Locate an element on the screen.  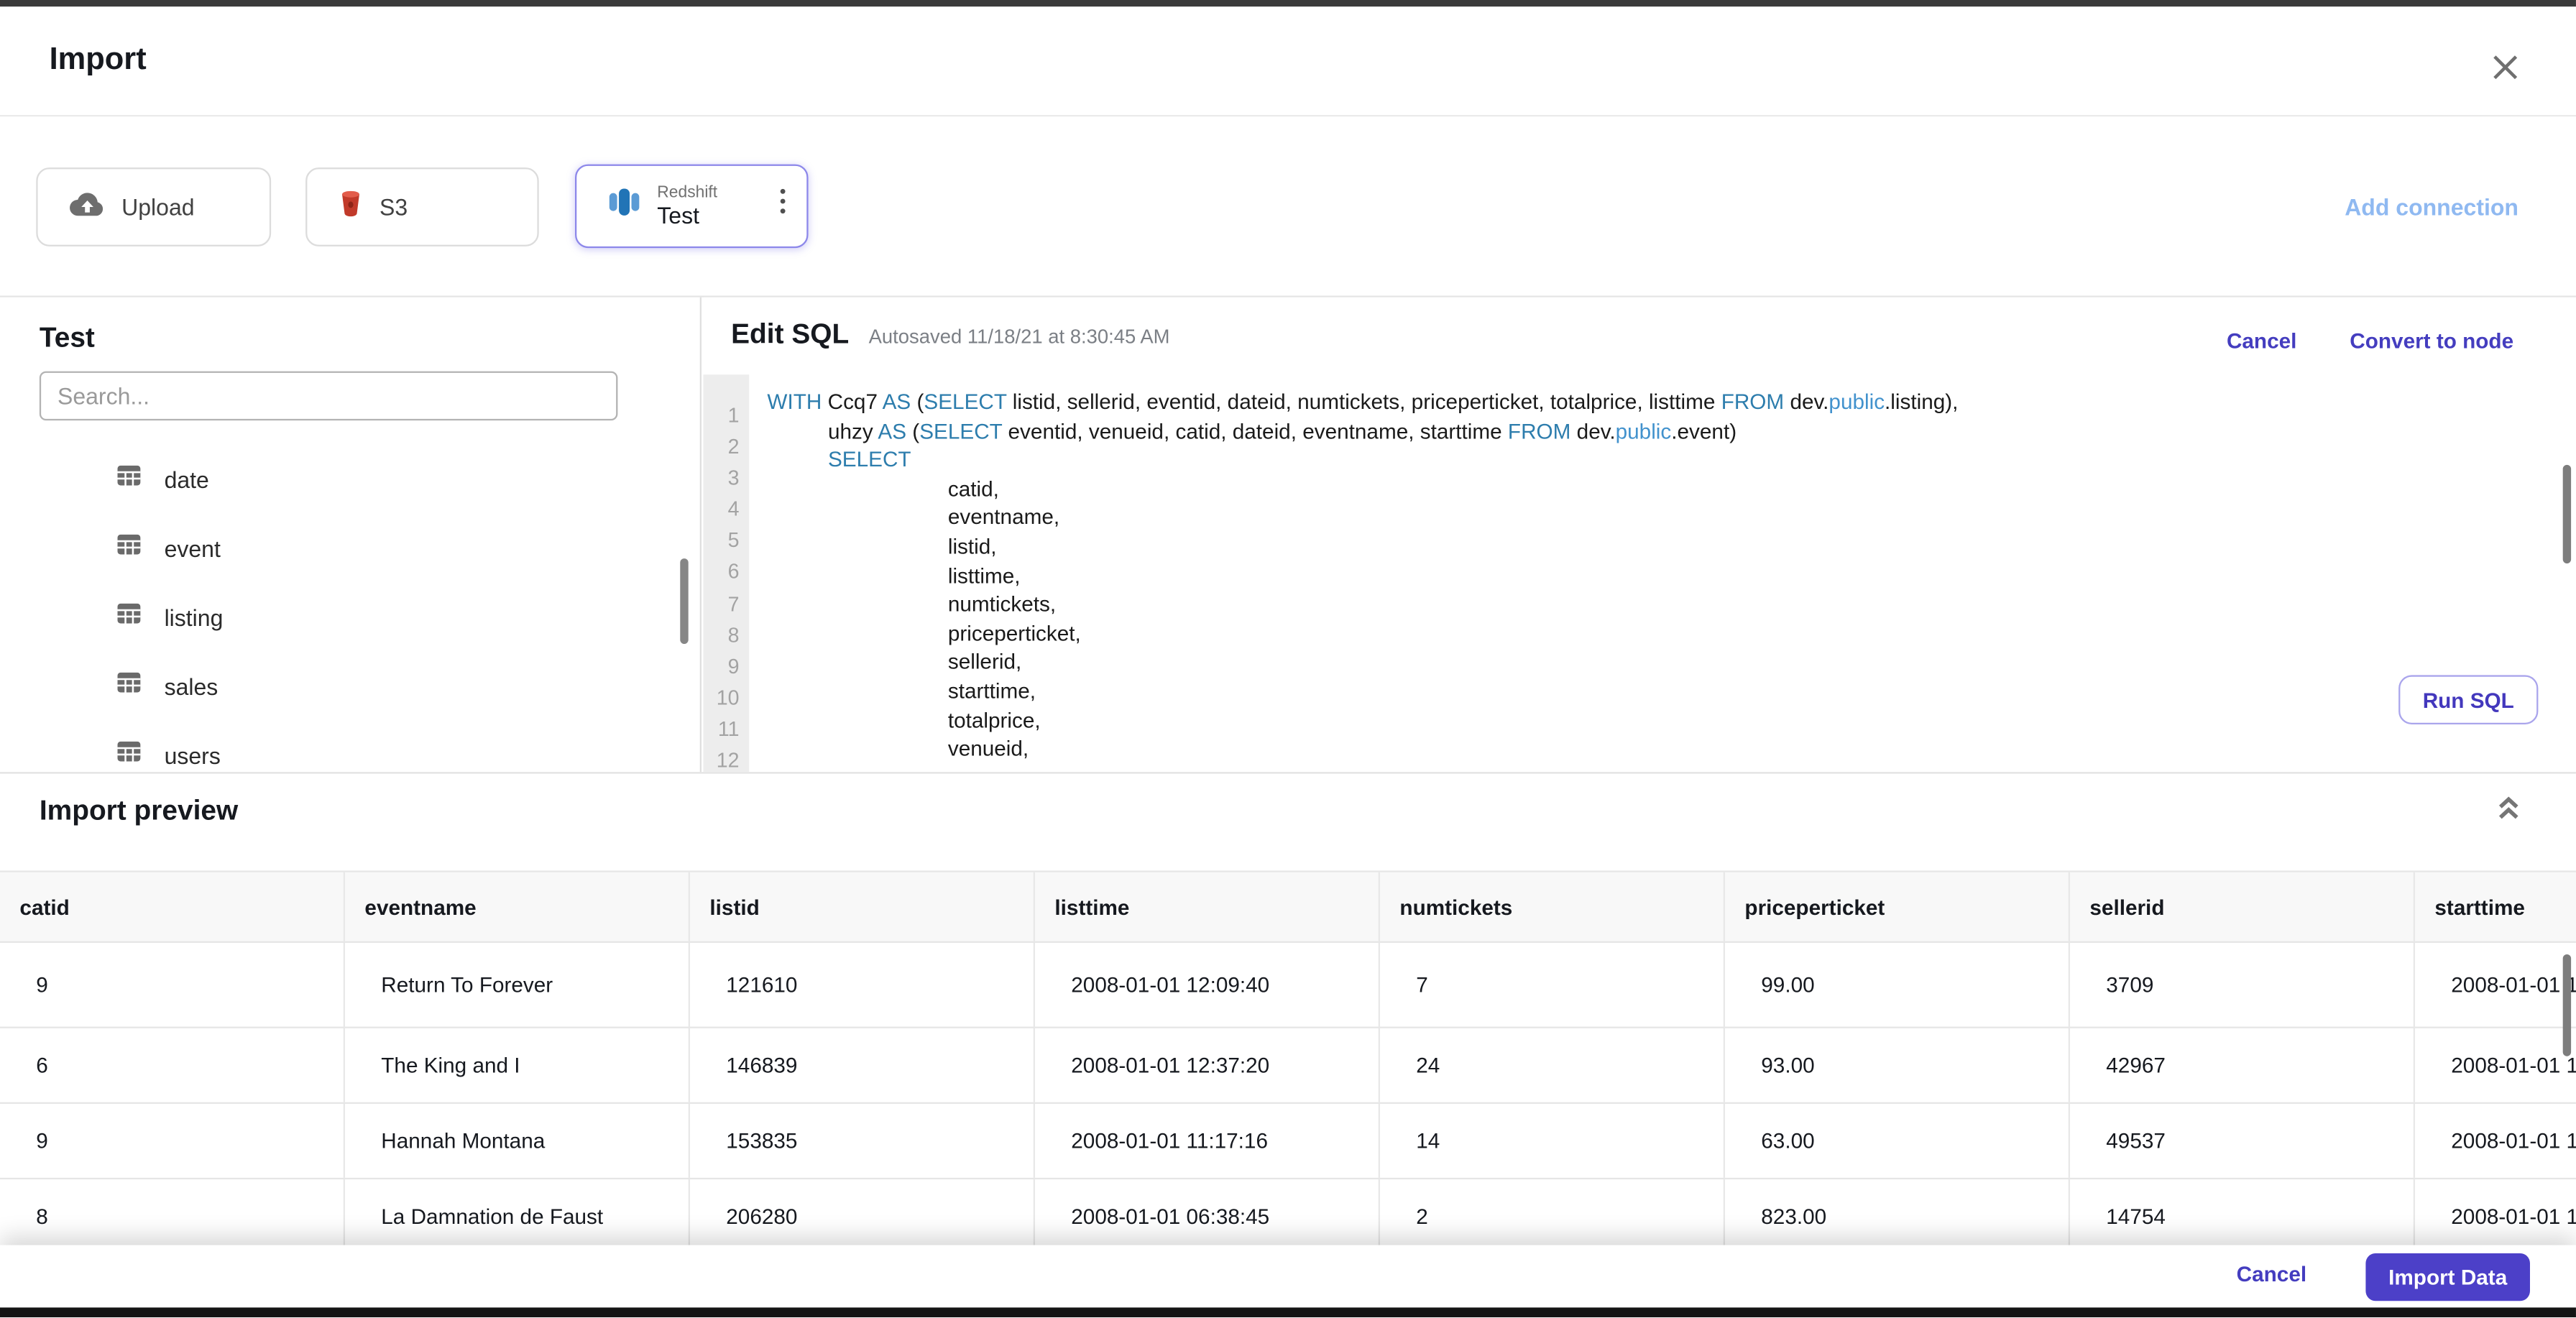
table-cell: 2008-01-01 06:38:45 is located at coordinates (1207, 1212).